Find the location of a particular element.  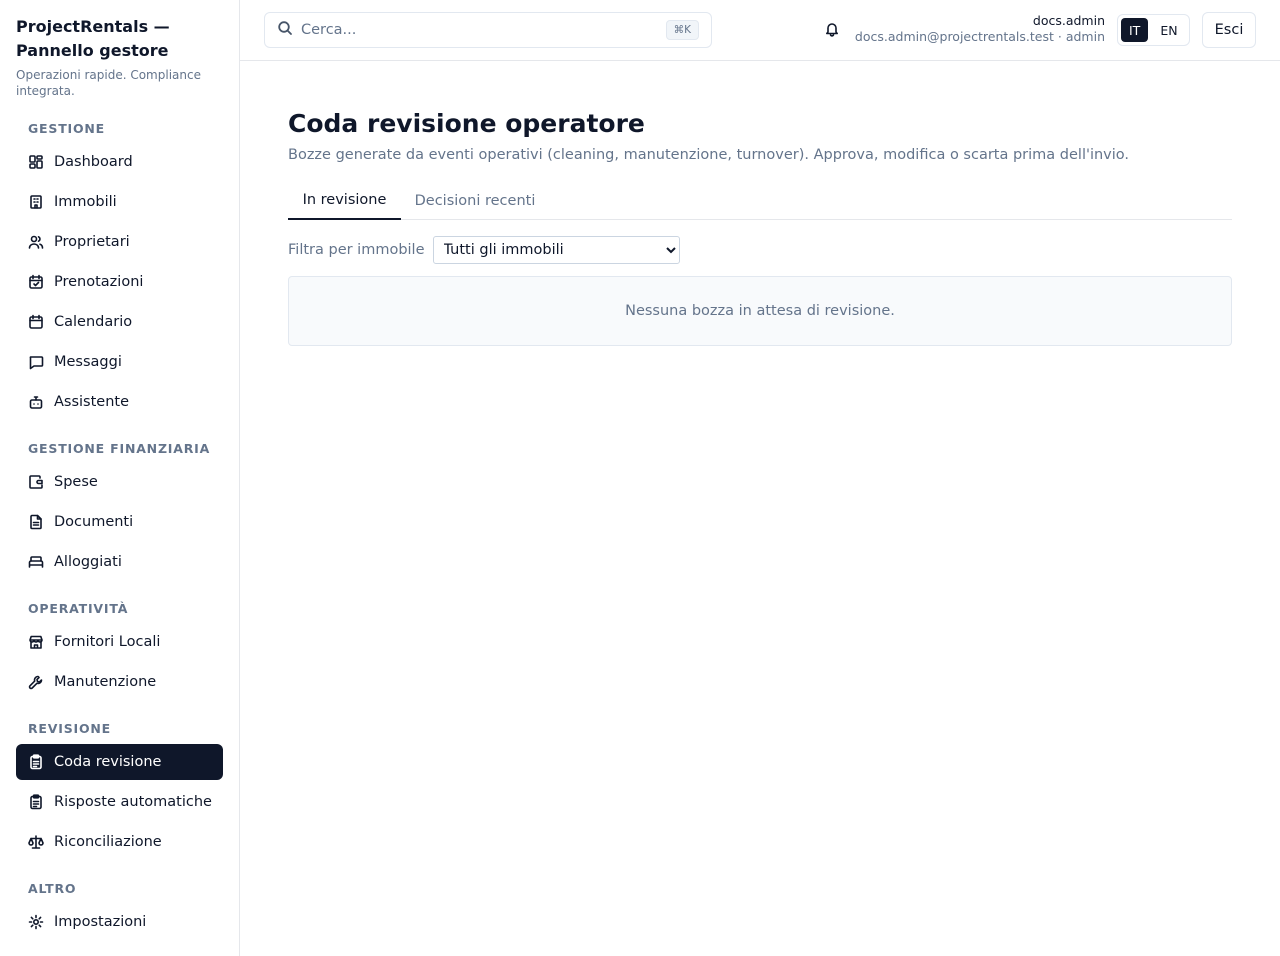

section-title-altro: ALTRO is located at coordinates (52, 888).